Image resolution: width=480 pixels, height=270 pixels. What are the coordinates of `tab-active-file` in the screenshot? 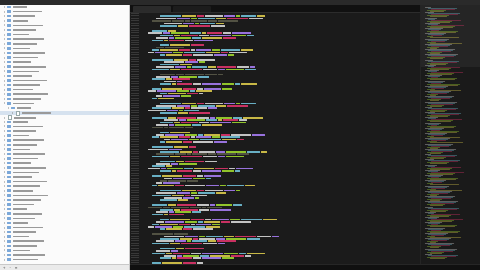 It's located at (152, 9).